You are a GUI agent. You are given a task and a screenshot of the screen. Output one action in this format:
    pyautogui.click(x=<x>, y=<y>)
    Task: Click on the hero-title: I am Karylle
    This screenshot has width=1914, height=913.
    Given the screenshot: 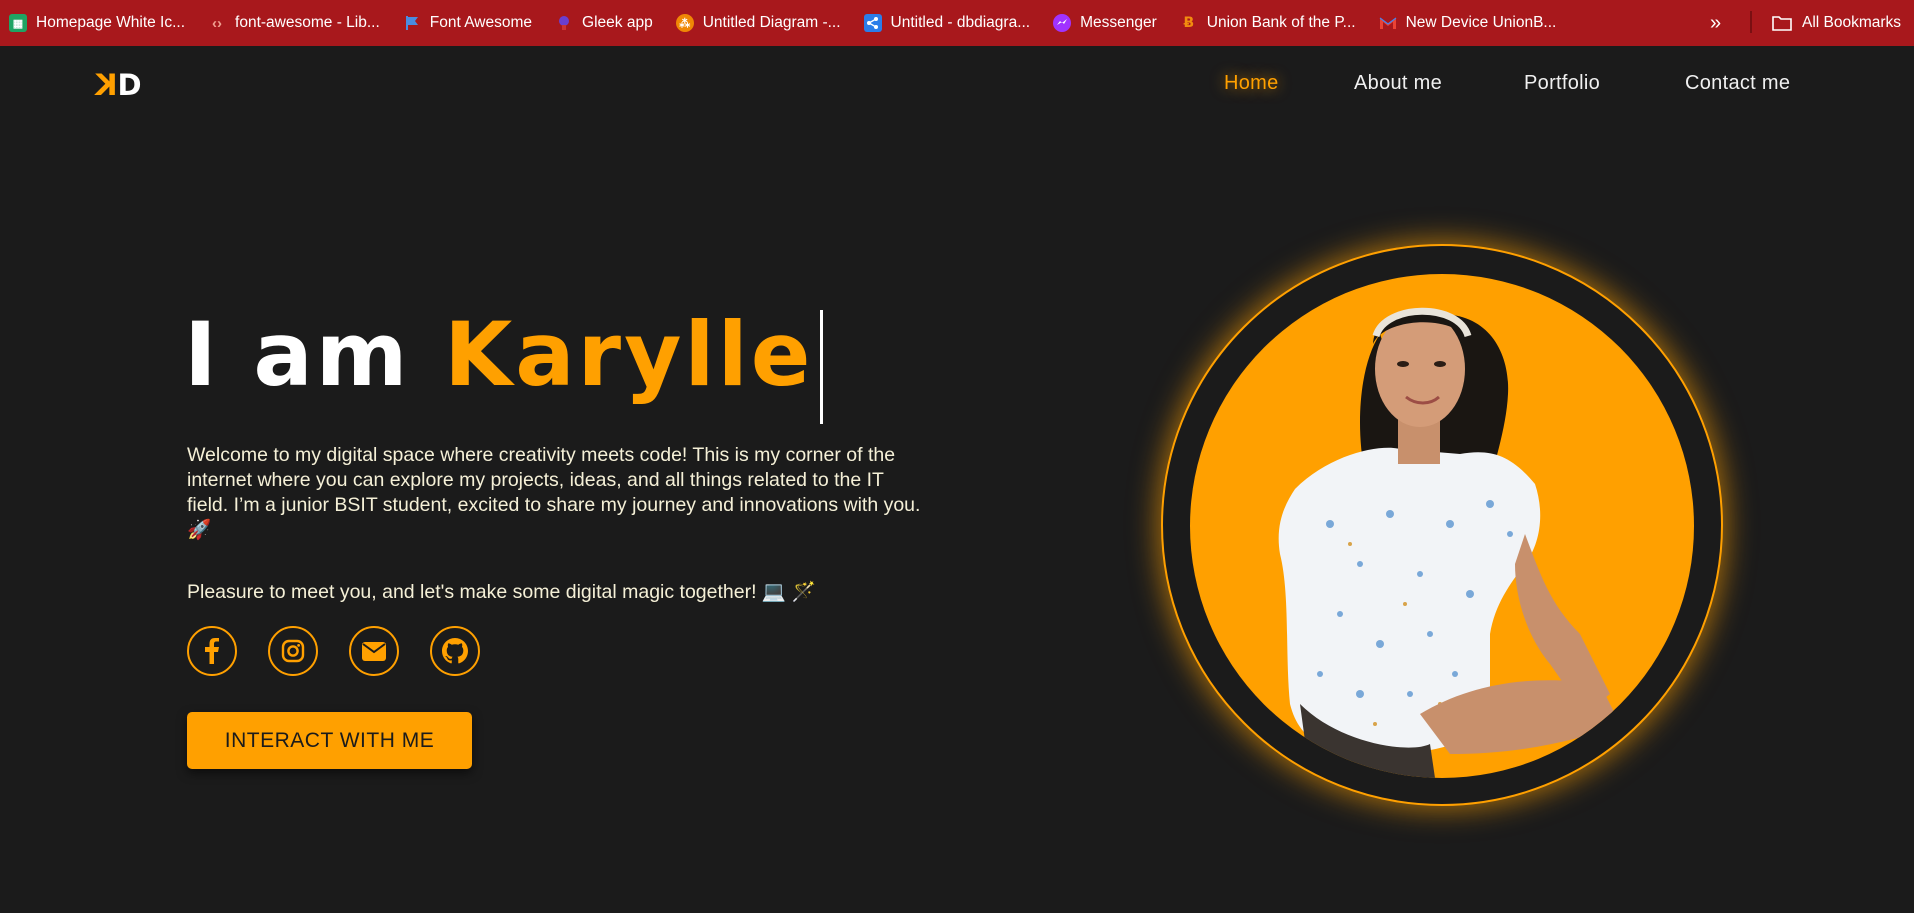 What is the action you would take?
    pyautogui.click(x=498, y=355)
    